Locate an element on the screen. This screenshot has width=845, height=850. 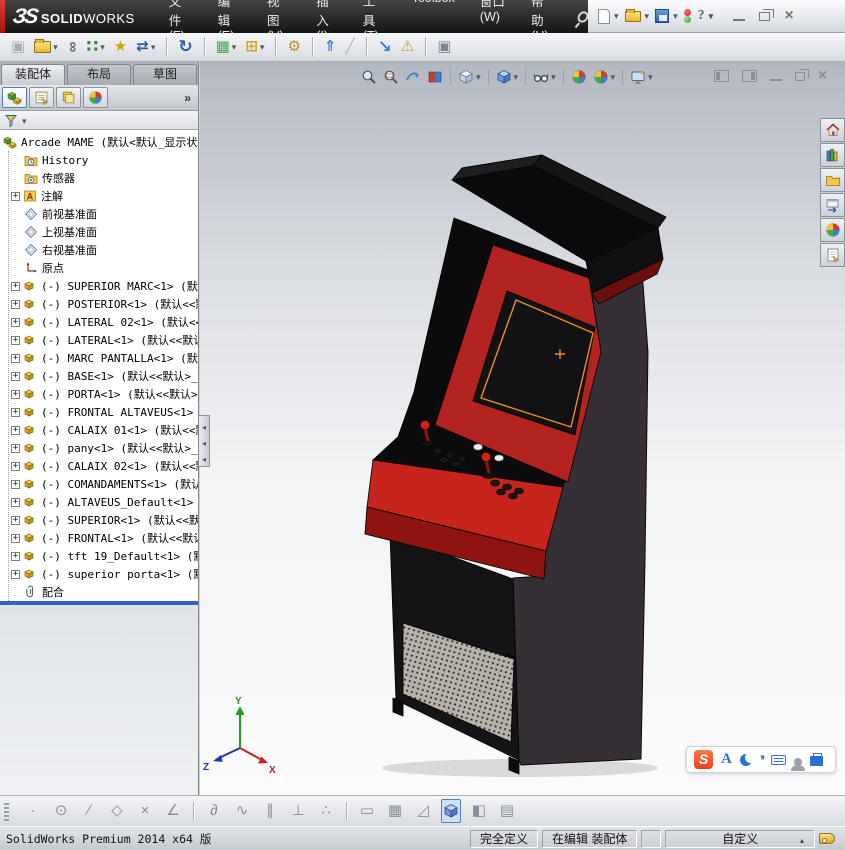
ime-keyboard-icon is located at coordinates (779, 759).